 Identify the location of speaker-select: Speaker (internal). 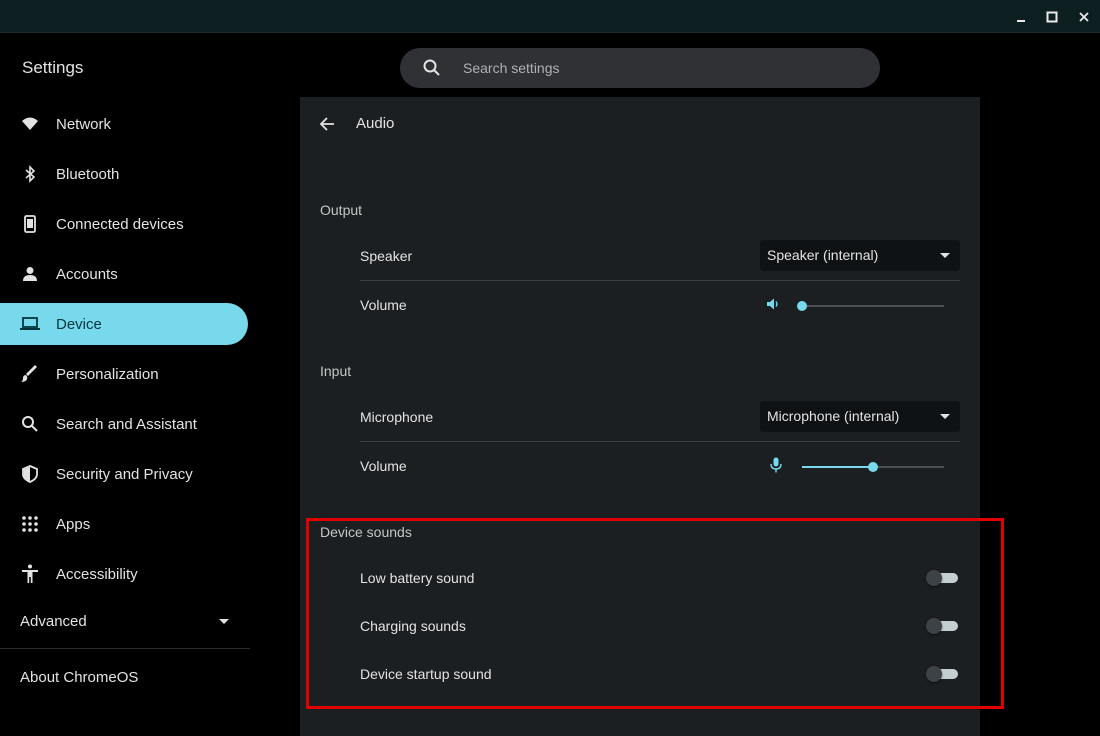
(860, 255).